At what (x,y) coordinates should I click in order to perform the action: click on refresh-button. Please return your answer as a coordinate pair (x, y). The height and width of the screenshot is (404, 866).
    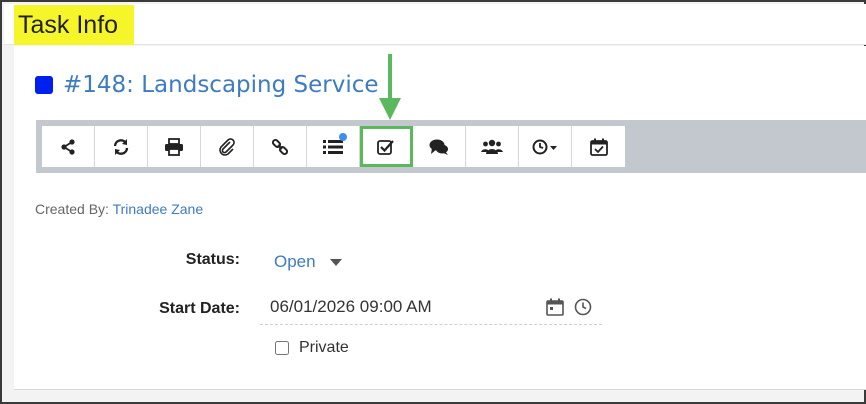
    Looking at the image, I should click on (121, 146).